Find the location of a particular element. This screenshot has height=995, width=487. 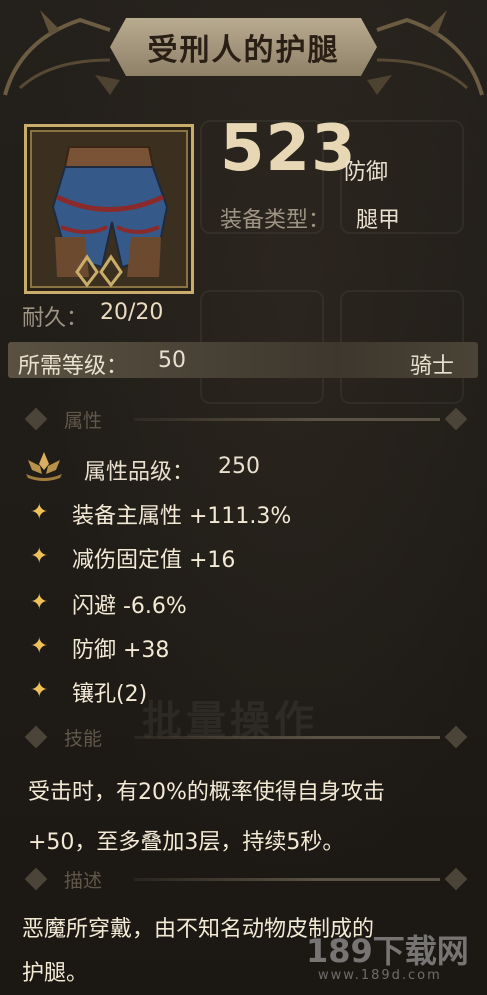

skill-line: 受击时，有20%的概率使得自身攻击 is located at coordinates (206, 792).